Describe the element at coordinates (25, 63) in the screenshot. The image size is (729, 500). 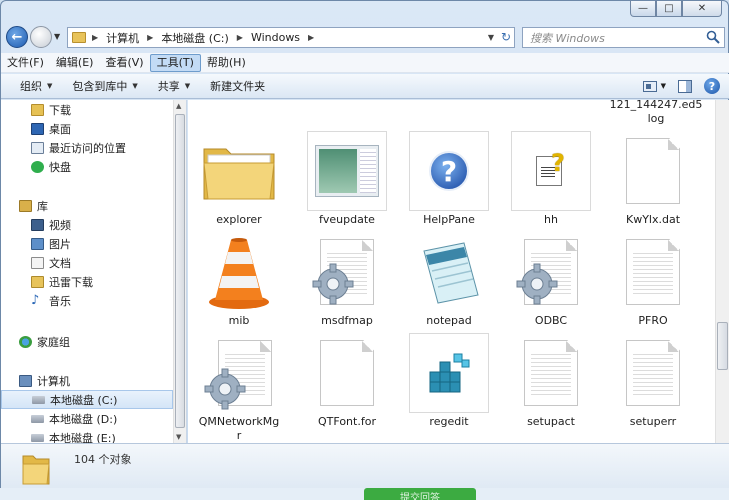
I see `menu-file: 文件(F)` at that location.